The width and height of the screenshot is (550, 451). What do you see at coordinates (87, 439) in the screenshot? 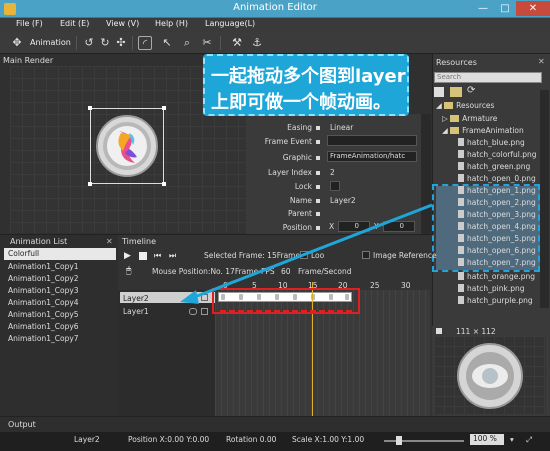
I see `status-layer: Layer2` at bounding box center [87, 439].